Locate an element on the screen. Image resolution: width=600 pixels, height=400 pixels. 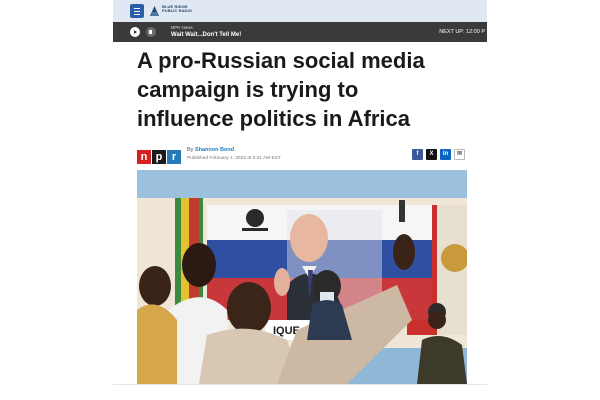
station-logo: BLUE RIDGE PUBLIC RADIO is located at coordinates (174, 11).